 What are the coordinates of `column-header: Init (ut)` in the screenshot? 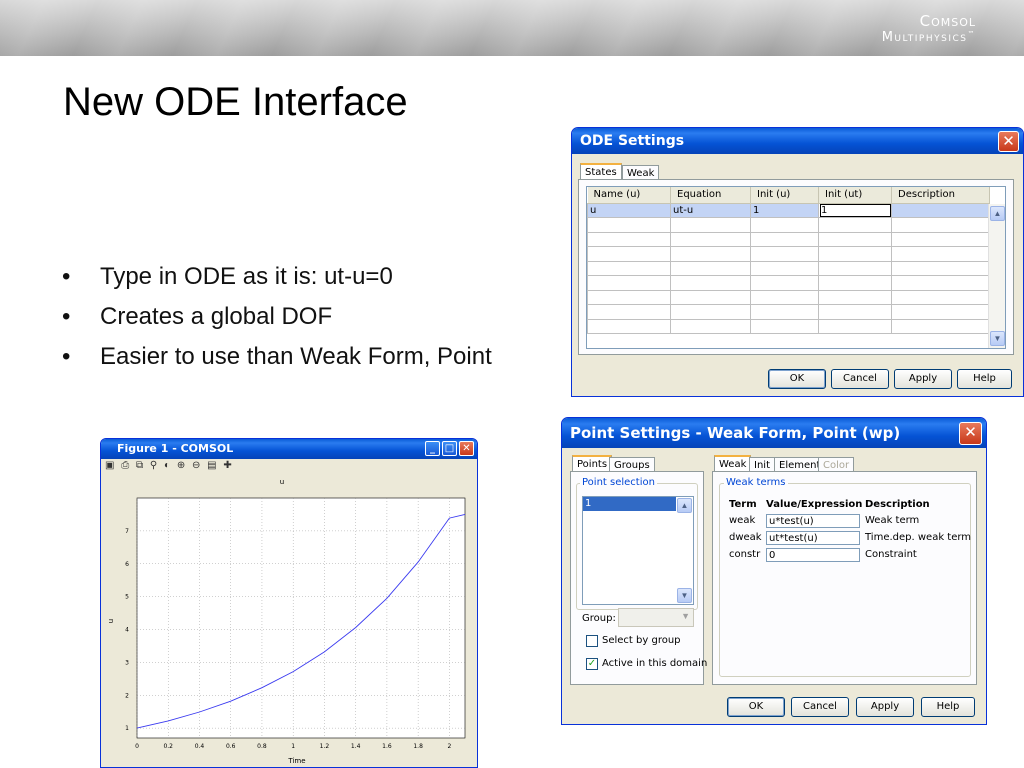 It's located at (855, 195).